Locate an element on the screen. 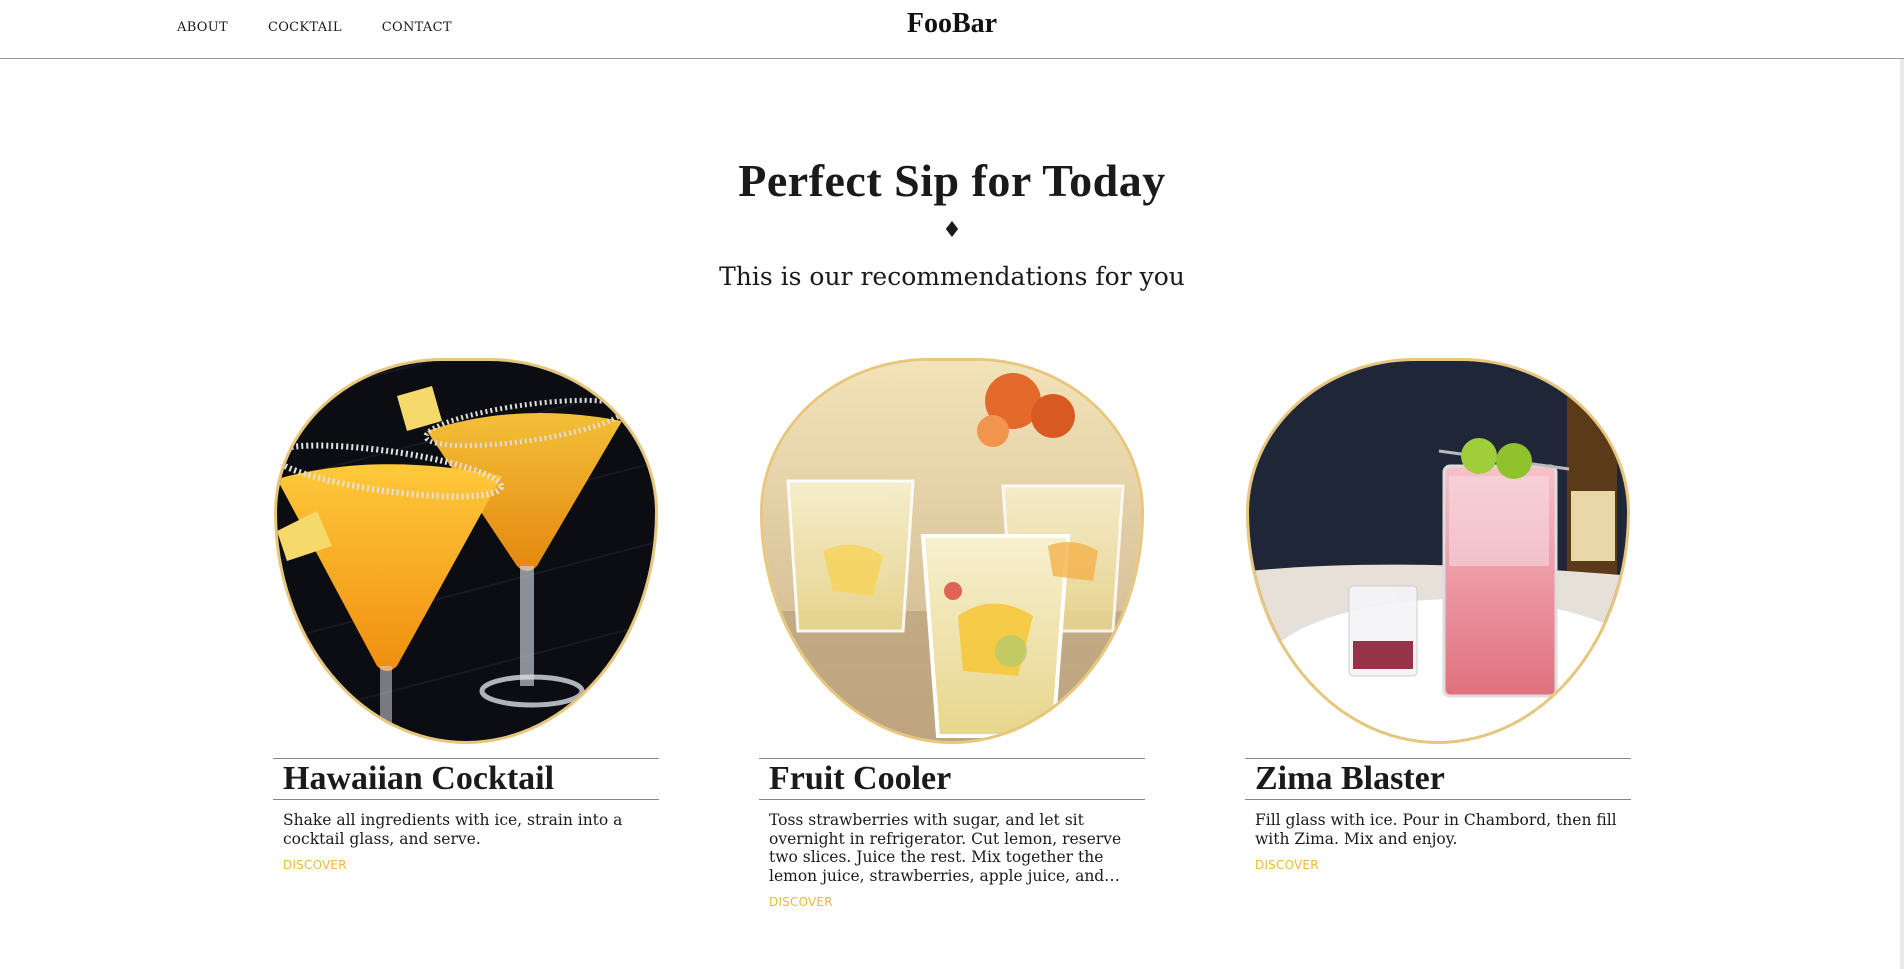 The width and height of the screenshot is (1904, 969). nav-about-link: ABOUT is located at coordinates (202, 27).